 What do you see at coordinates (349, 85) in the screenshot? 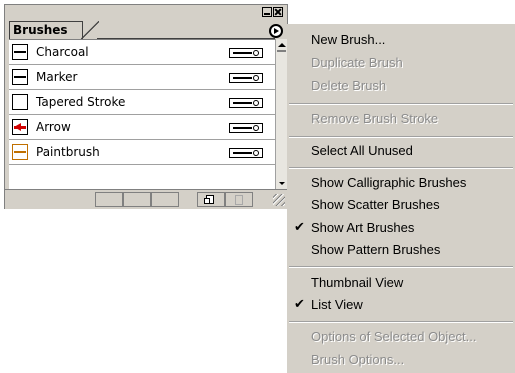
I see `menu-item-label: Delete Brush` at bounding box center [349, 85].